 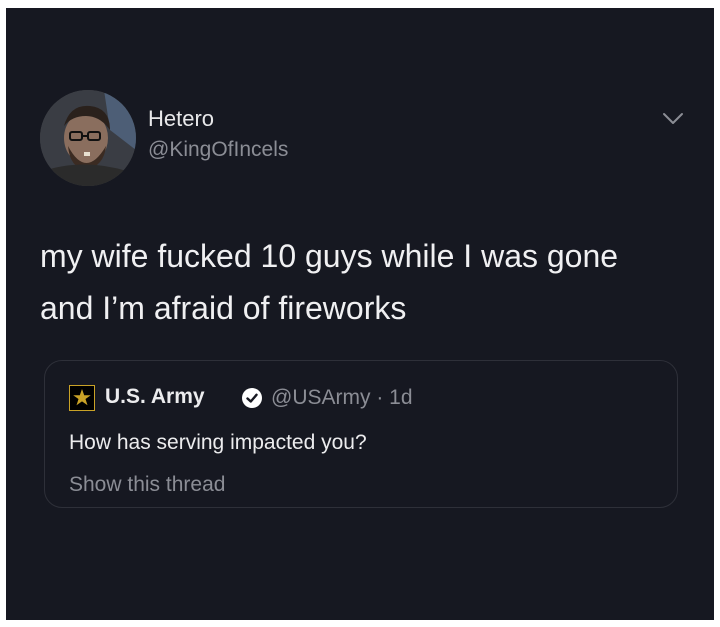 I want to click on quoted-author-name: U.S. Army, so click(x=155, y=397).